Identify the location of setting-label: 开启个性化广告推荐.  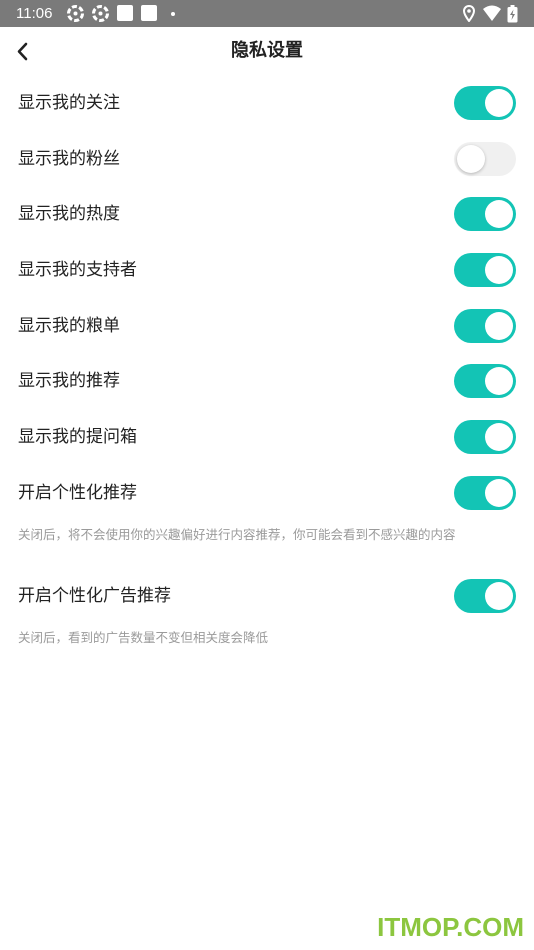
(94, 596).